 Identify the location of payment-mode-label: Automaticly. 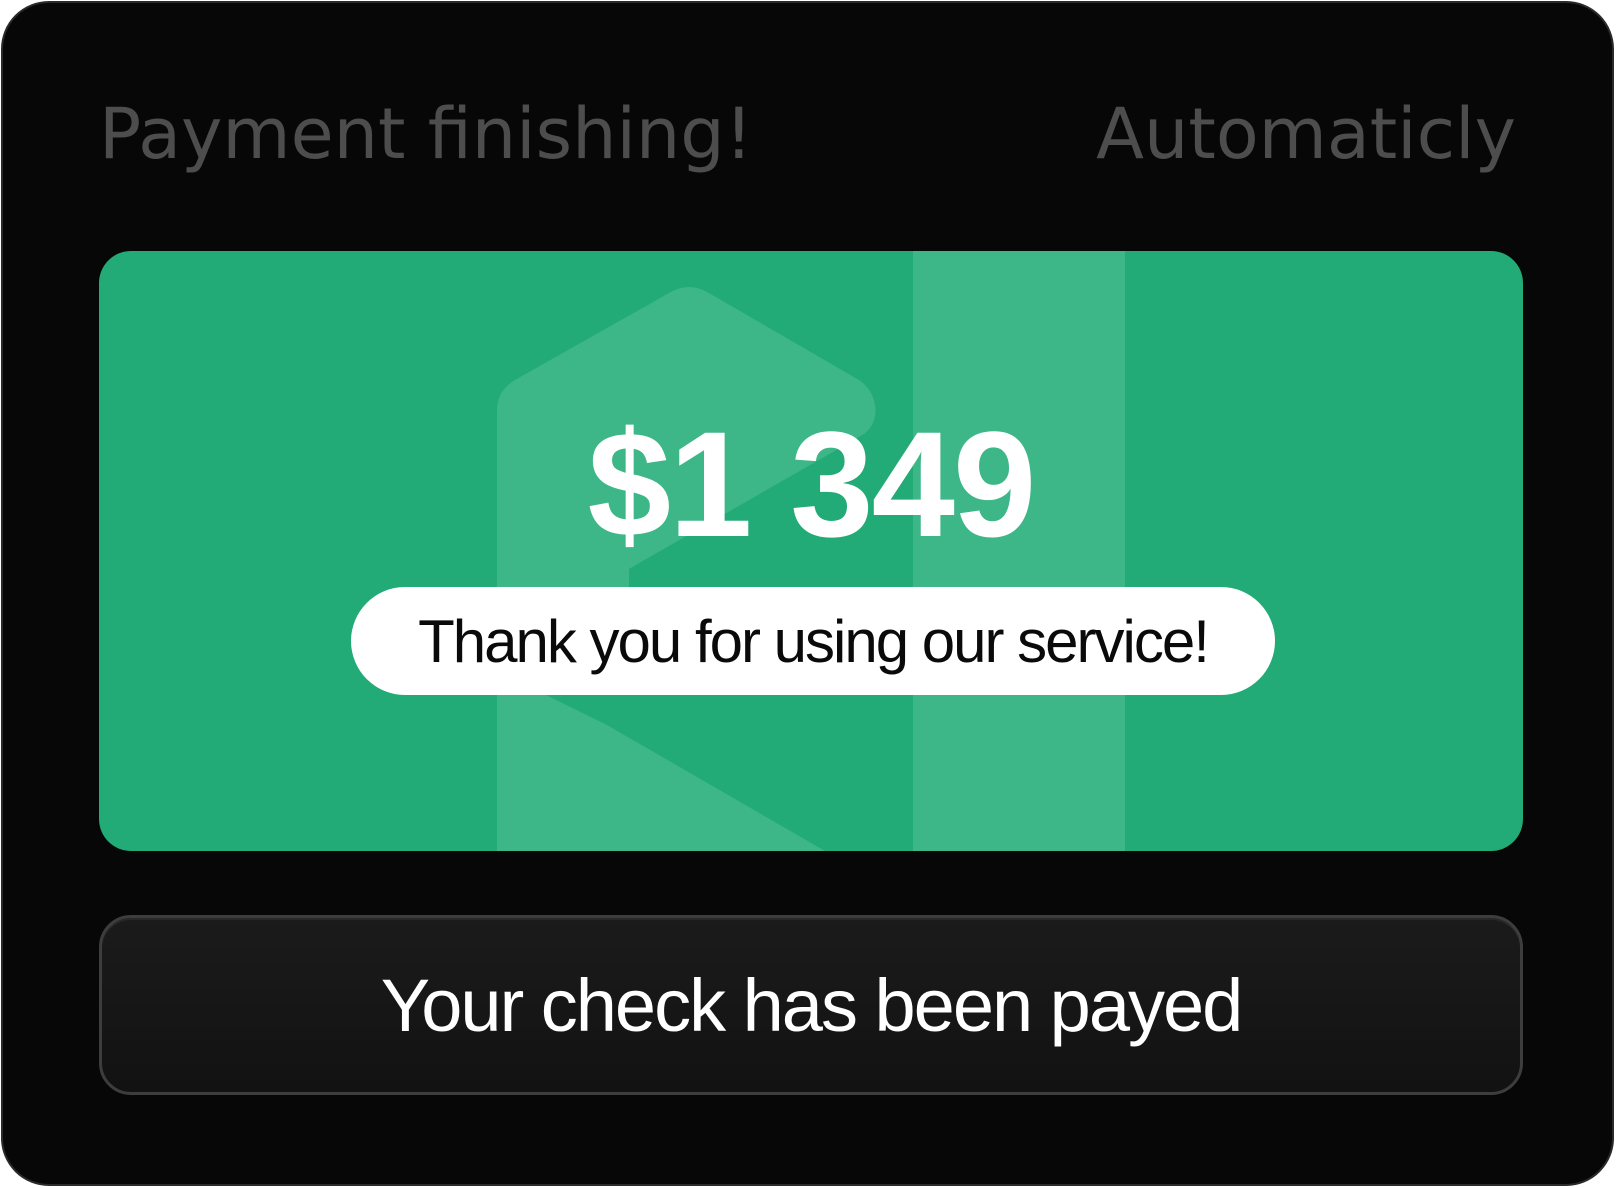
(1306, 134).